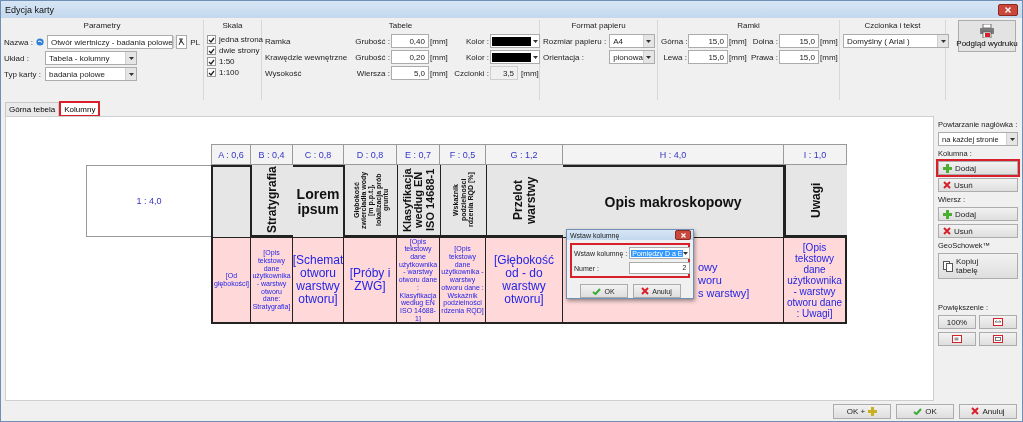 The height and width of the screenshot is (422, 1023). I want to click on field-label: Lewa :, so click(674, 57).